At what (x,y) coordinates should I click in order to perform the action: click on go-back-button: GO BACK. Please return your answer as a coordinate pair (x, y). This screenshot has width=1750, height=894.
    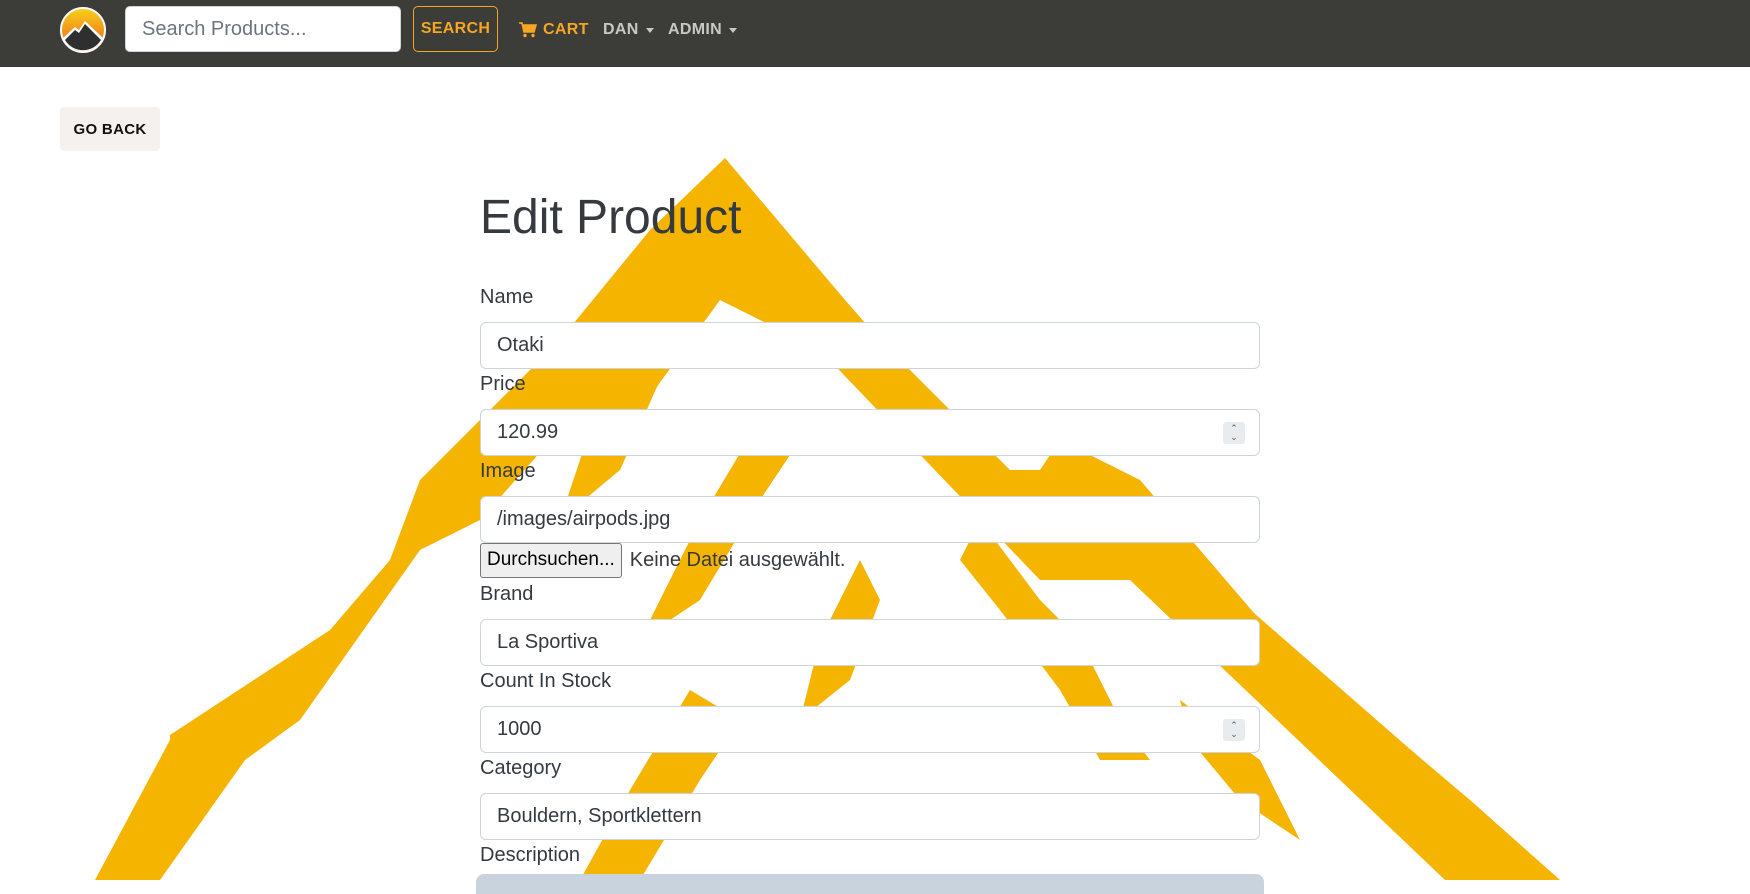
    Looking at the image, I should click on (110, 129).